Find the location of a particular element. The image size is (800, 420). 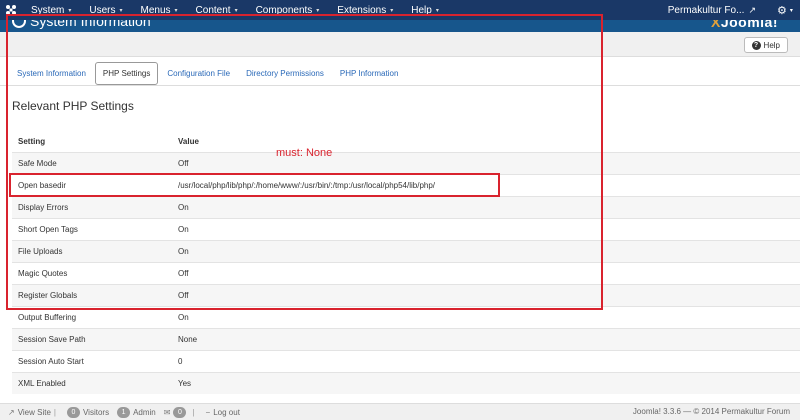

setting-name: Output Buffering is located at coordinates (47, 317).